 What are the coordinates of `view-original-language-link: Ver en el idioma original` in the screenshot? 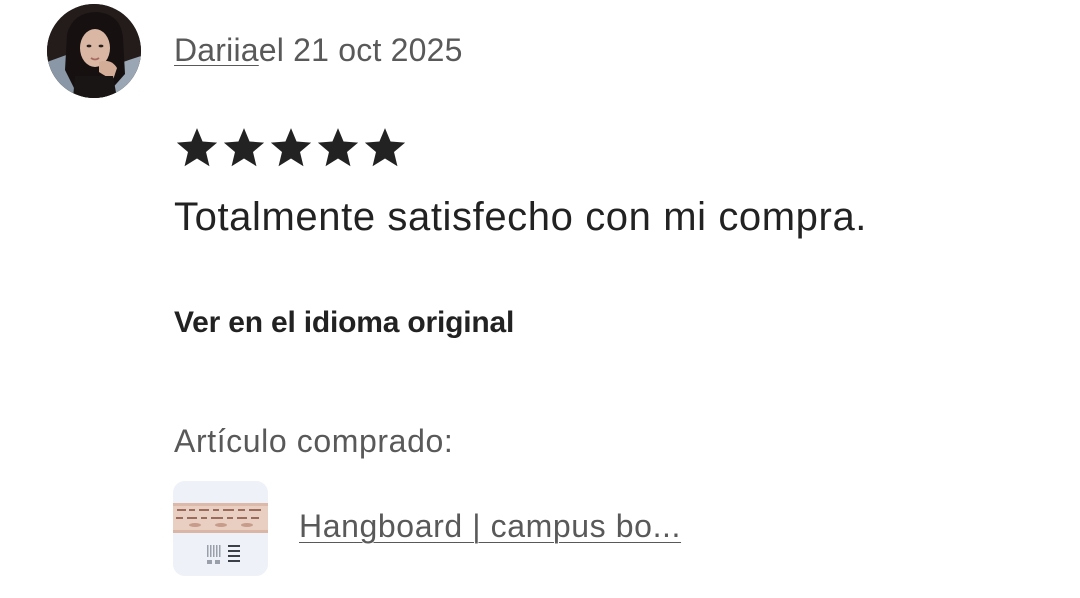 It's located at (344, 323).